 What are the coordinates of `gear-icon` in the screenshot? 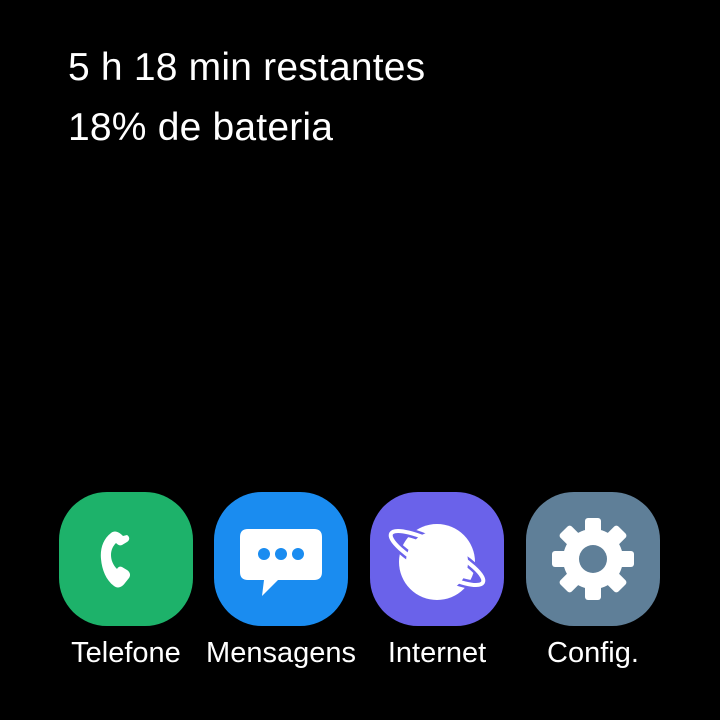 It's located at (593, 559).